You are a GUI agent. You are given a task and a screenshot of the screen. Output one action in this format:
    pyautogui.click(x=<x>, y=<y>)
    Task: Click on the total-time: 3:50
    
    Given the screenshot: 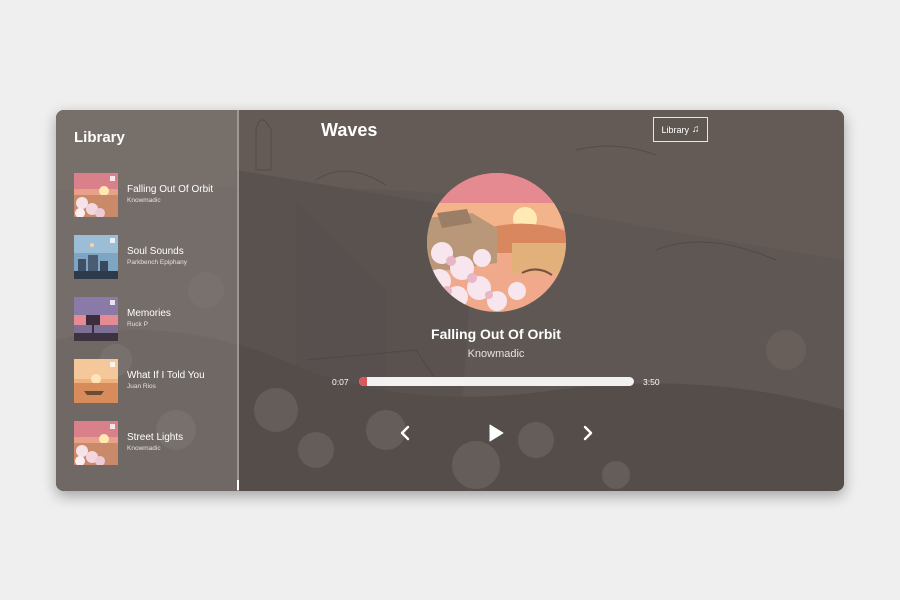 What is the action you would take?
    pyautogui.click(x=651, y=382)
    